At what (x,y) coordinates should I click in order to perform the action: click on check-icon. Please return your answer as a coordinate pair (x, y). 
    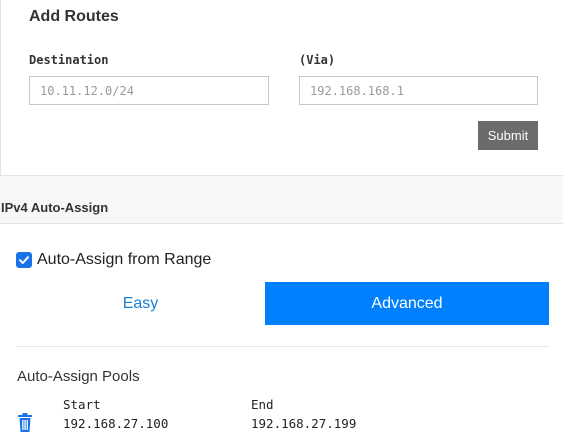
    Looking at the image, I should click on (24, 260).